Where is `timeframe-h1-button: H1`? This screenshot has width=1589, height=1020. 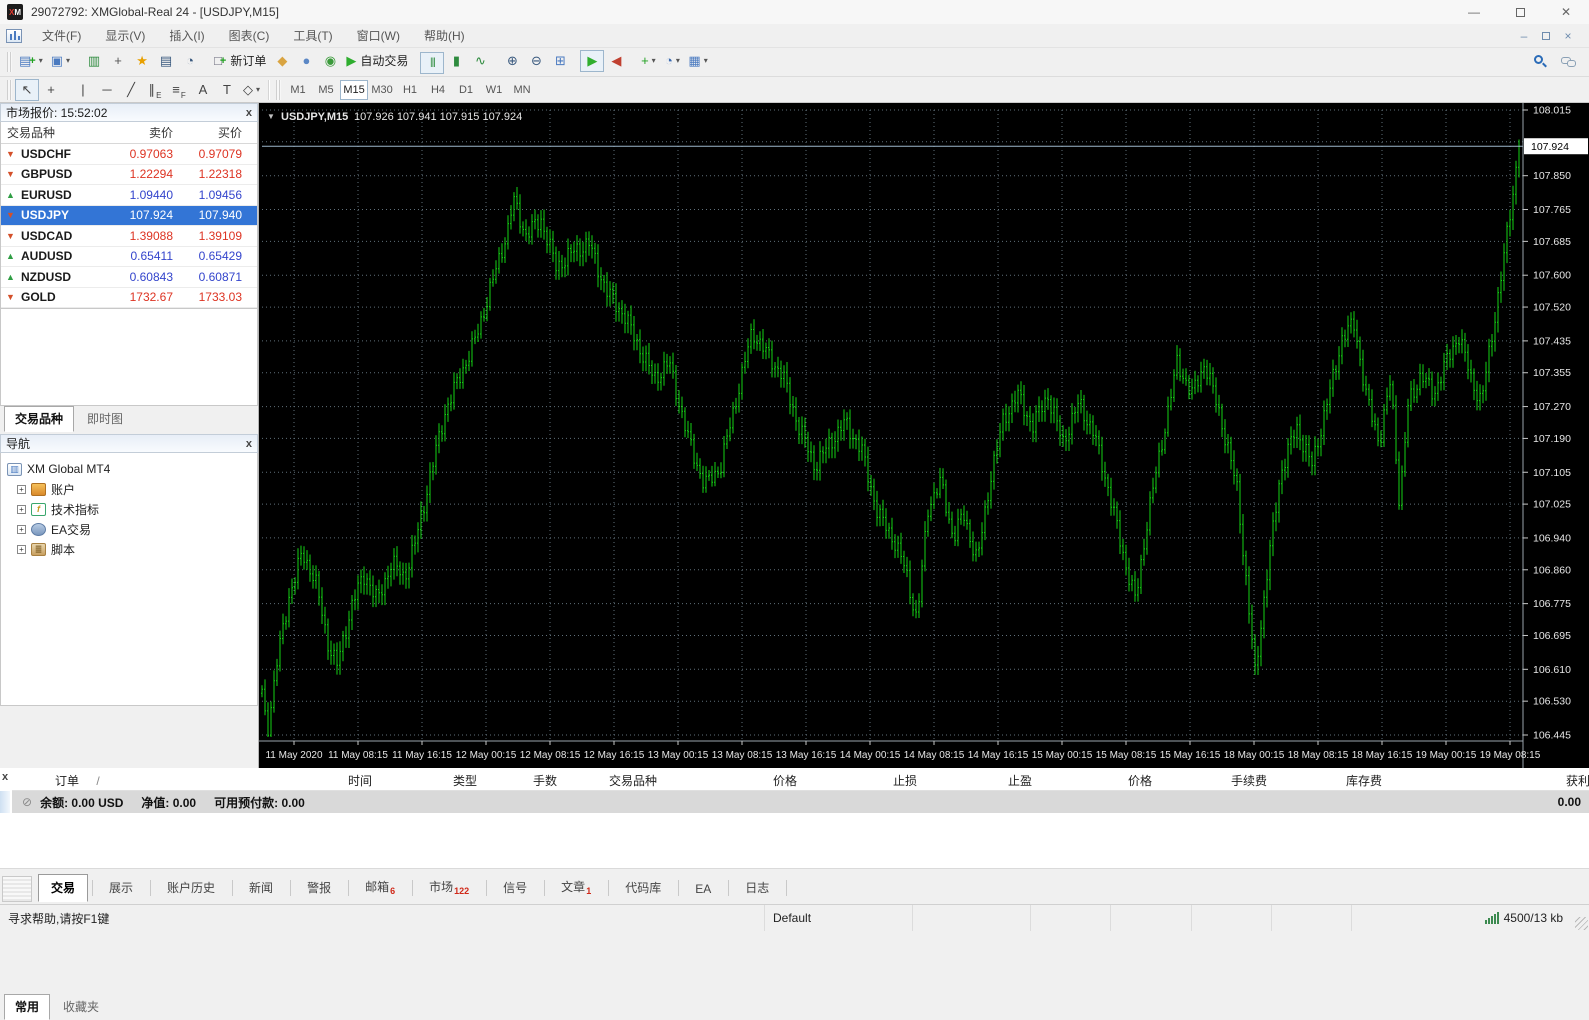 timeframe-h1-button: H1 is located at coordinates (410, 90).